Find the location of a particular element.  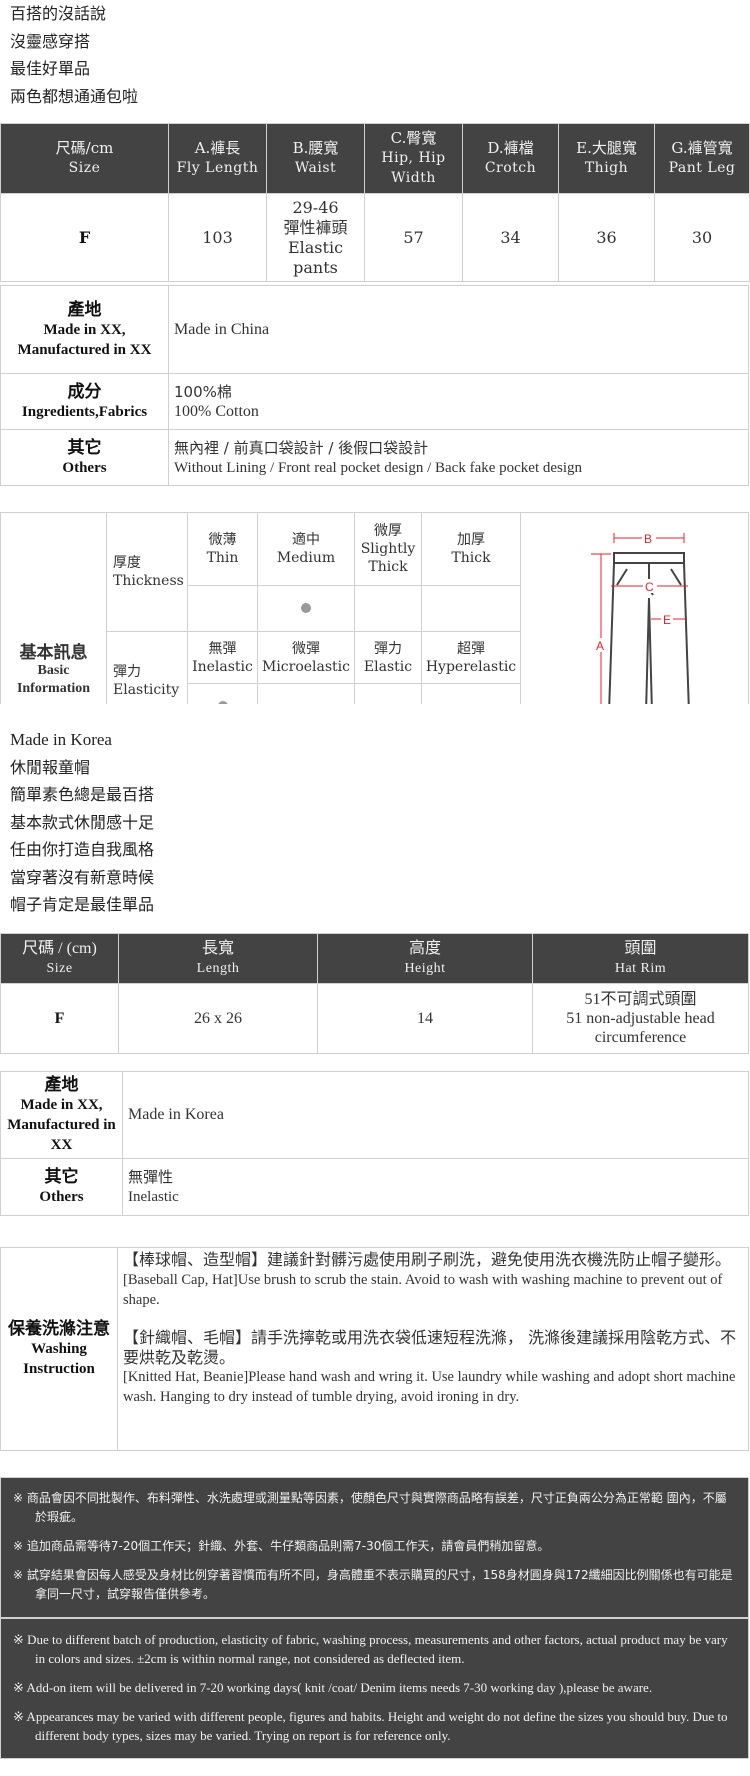

elasticity-option-microelastic: 微彈 Microelastic is located at coordinates (306, 657).